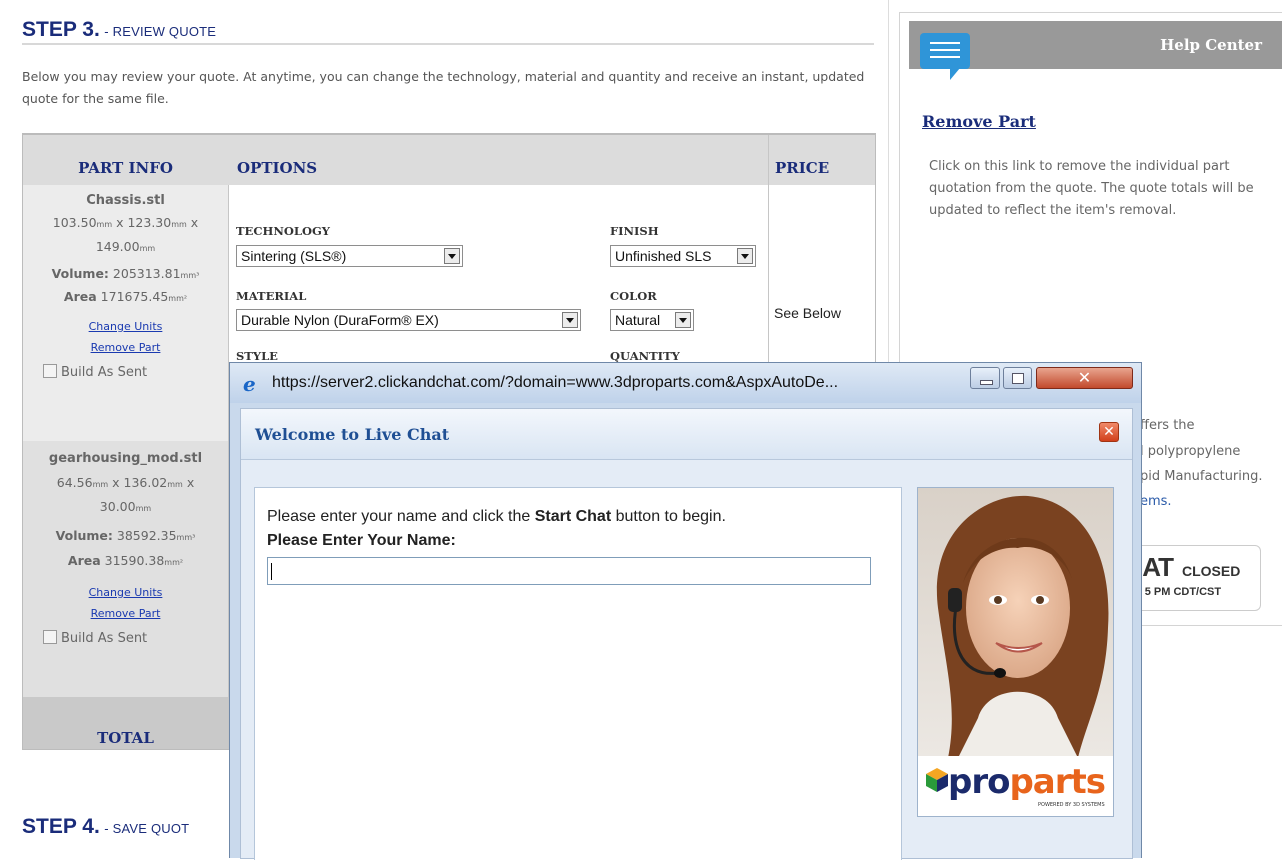 The height and width of the screenshot is (860, 1282). I want to click on step3-divider, so click(448, 44).